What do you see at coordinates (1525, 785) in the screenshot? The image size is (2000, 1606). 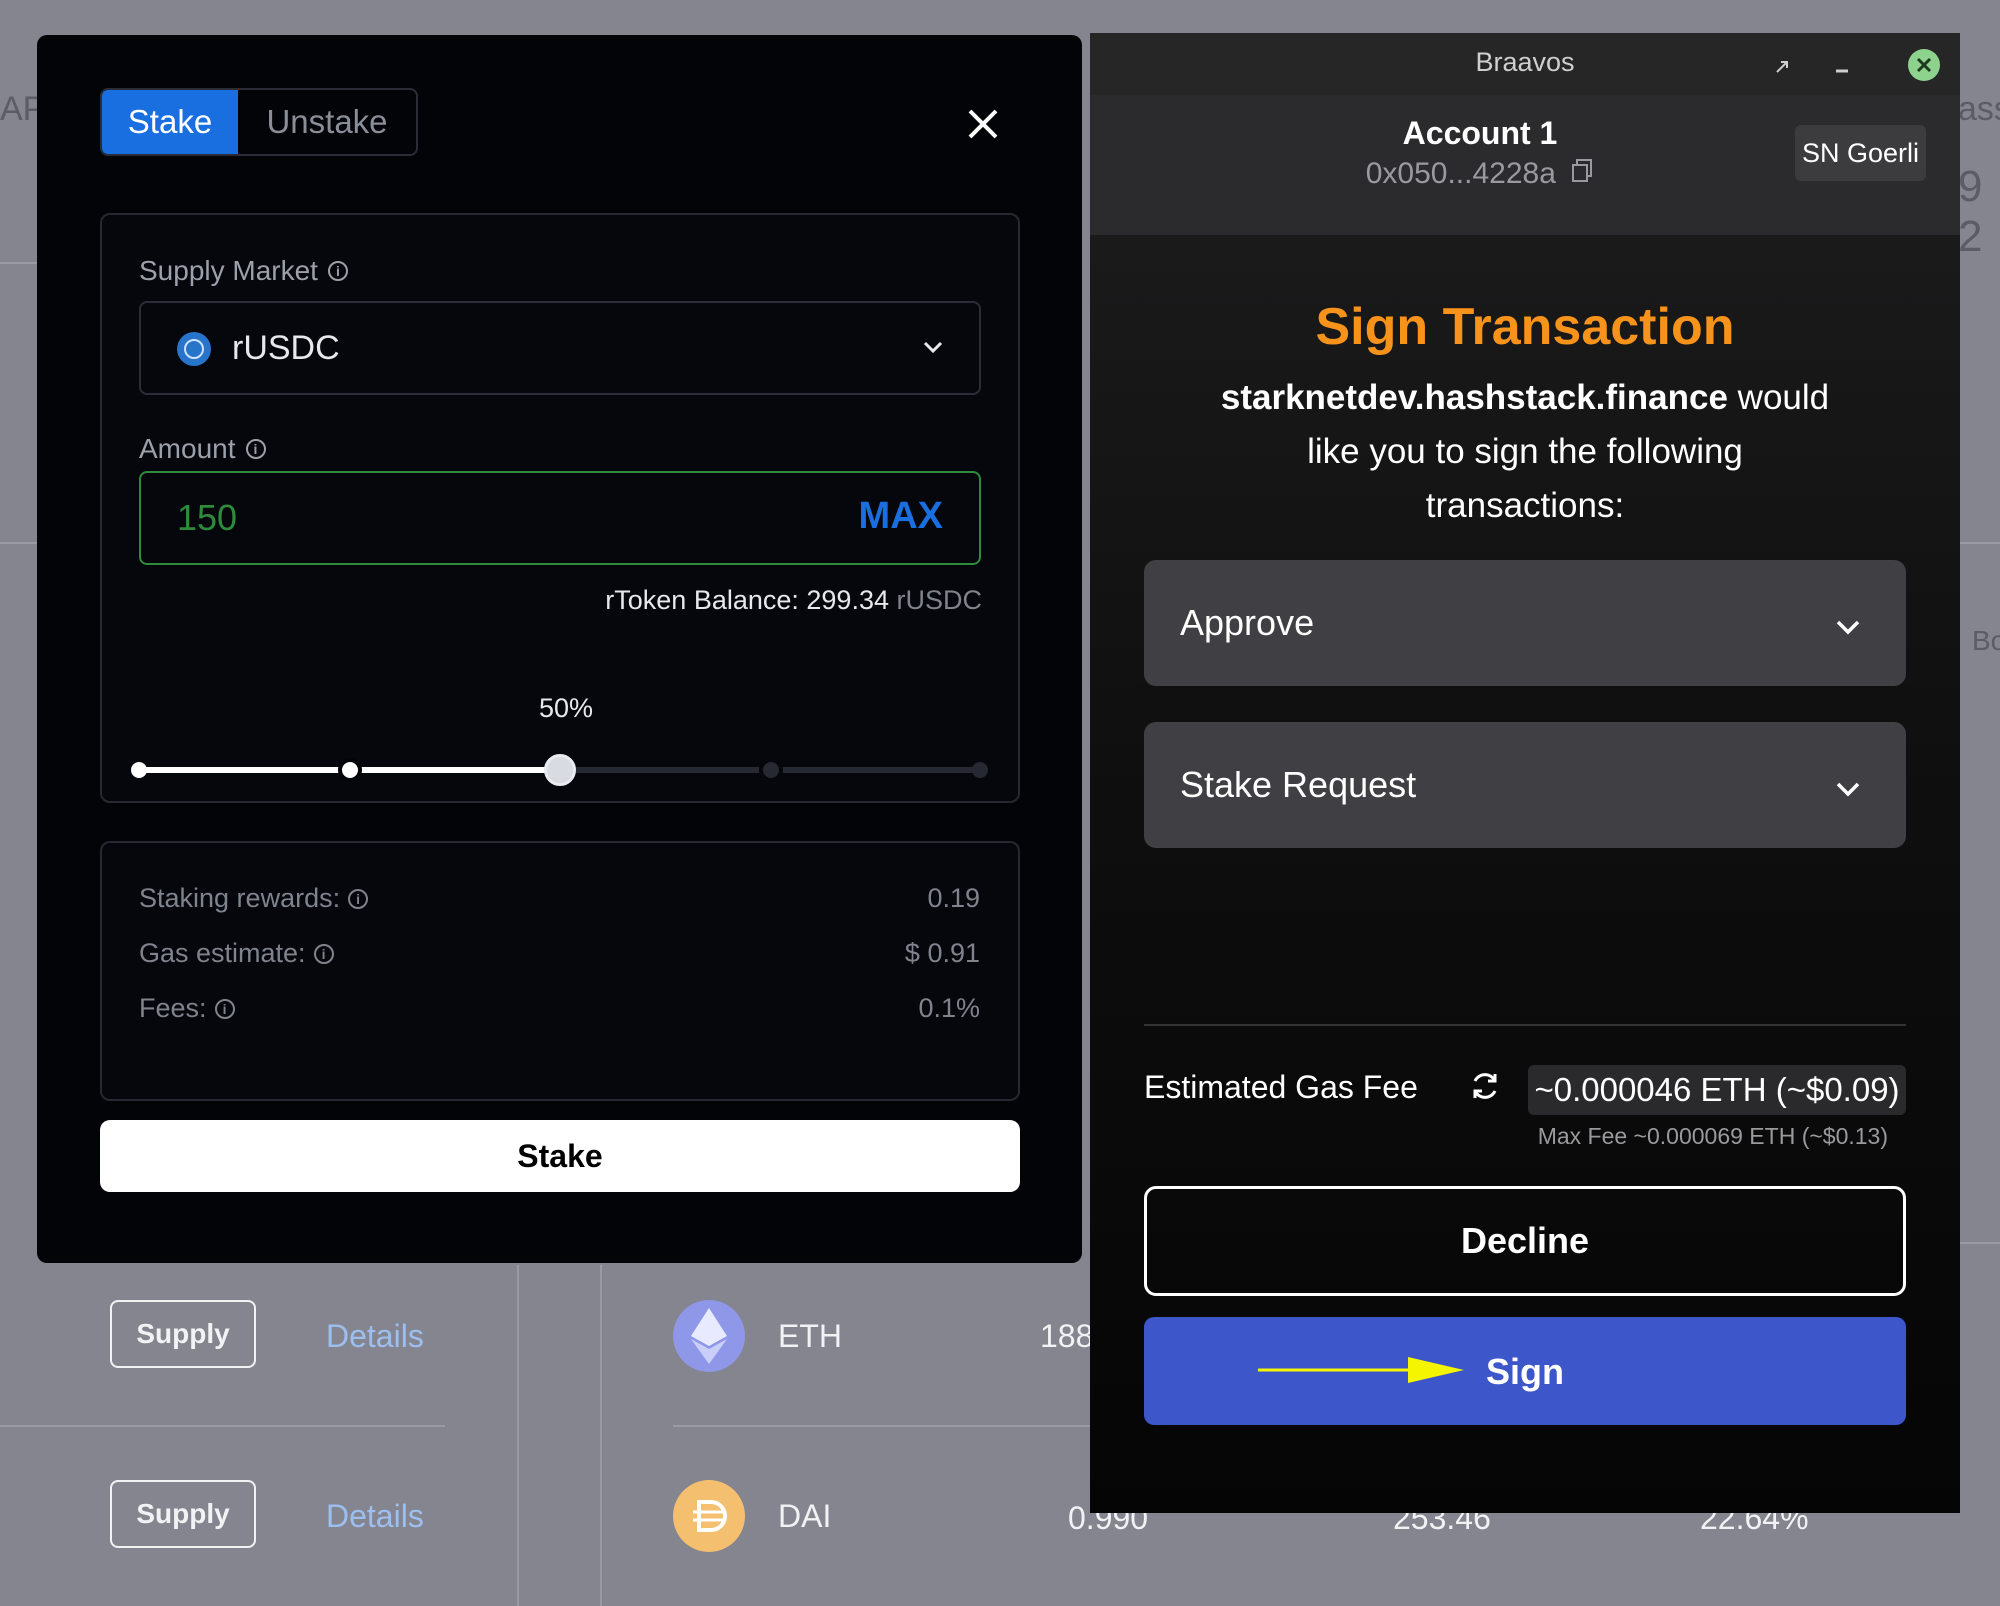 I see `transaction-stake-request: Stake Request` at bounding box center [1525, 785].